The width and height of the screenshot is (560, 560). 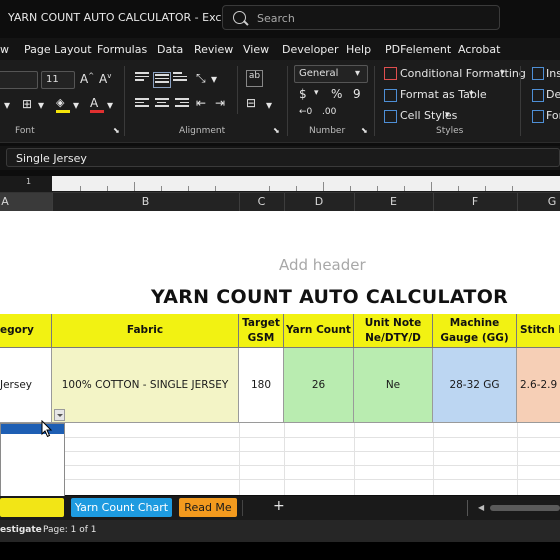 What do you see at coordinates (319, 385) in the screenshot?
I see `data-cell-yarn-count: 26` at bounding box center [319, 385].